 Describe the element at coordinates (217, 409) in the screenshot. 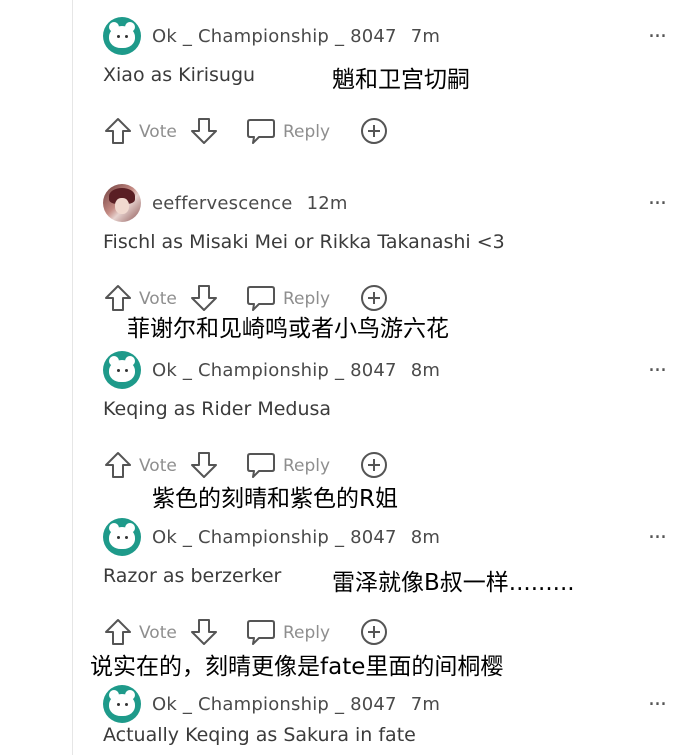

I see `comment-text: Keqing as Rider Medusa` at that location.